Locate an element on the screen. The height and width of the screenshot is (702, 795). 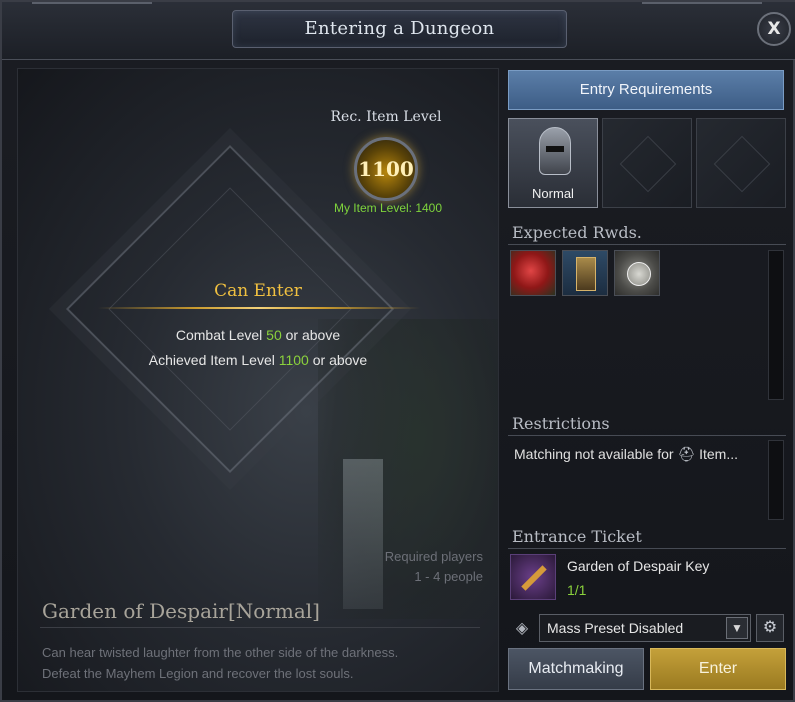
restrictions-scrollbar is located at coordinates (776, 480).